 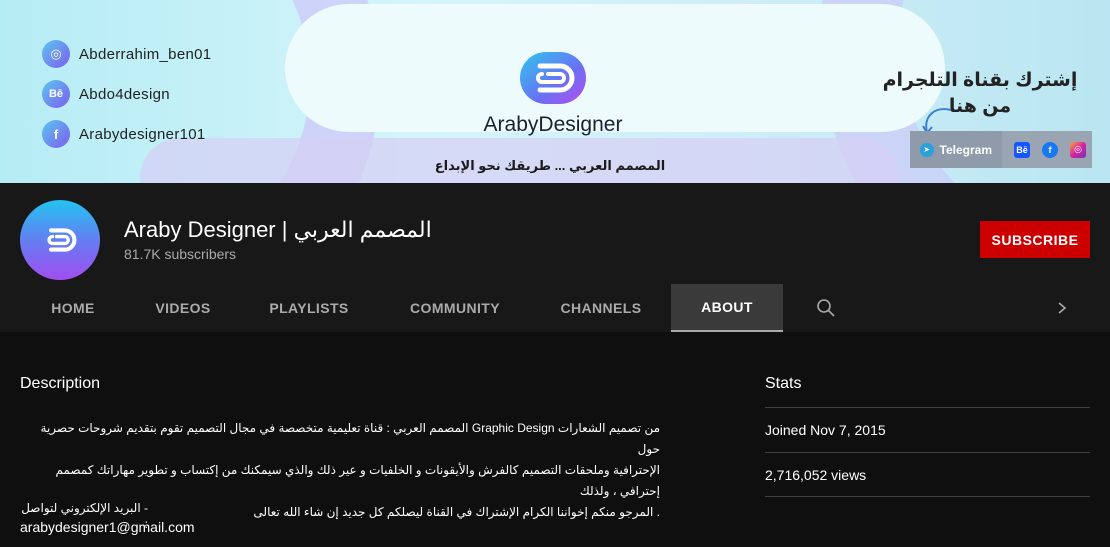 I want to click on banner-social-instagram: ◎ Abderrahim_ben01, so click(x=126, y=54).